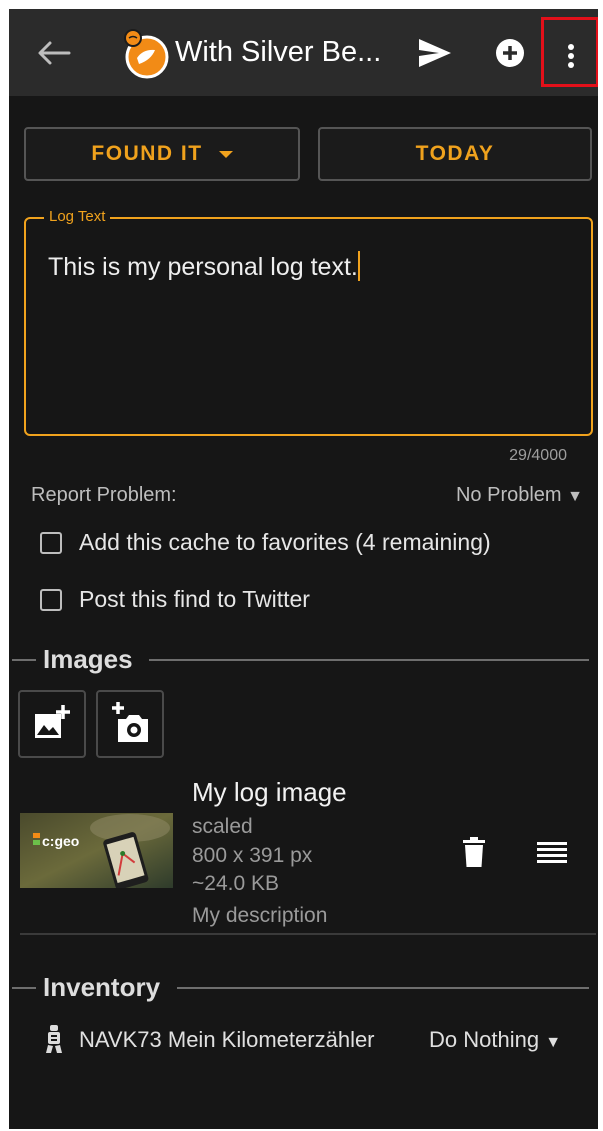  I want to click on list-divider, so click(308, 934).